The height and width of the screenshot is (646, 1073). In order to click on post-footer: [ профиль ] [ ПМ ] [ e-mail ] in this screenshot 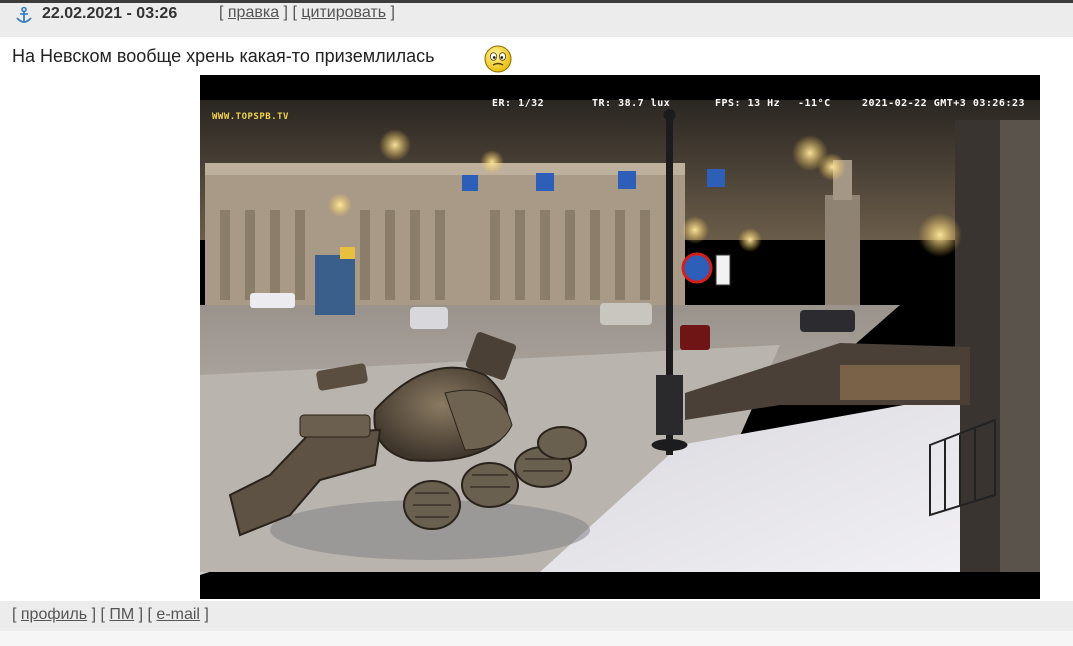, I will do `click(536, 616)`.